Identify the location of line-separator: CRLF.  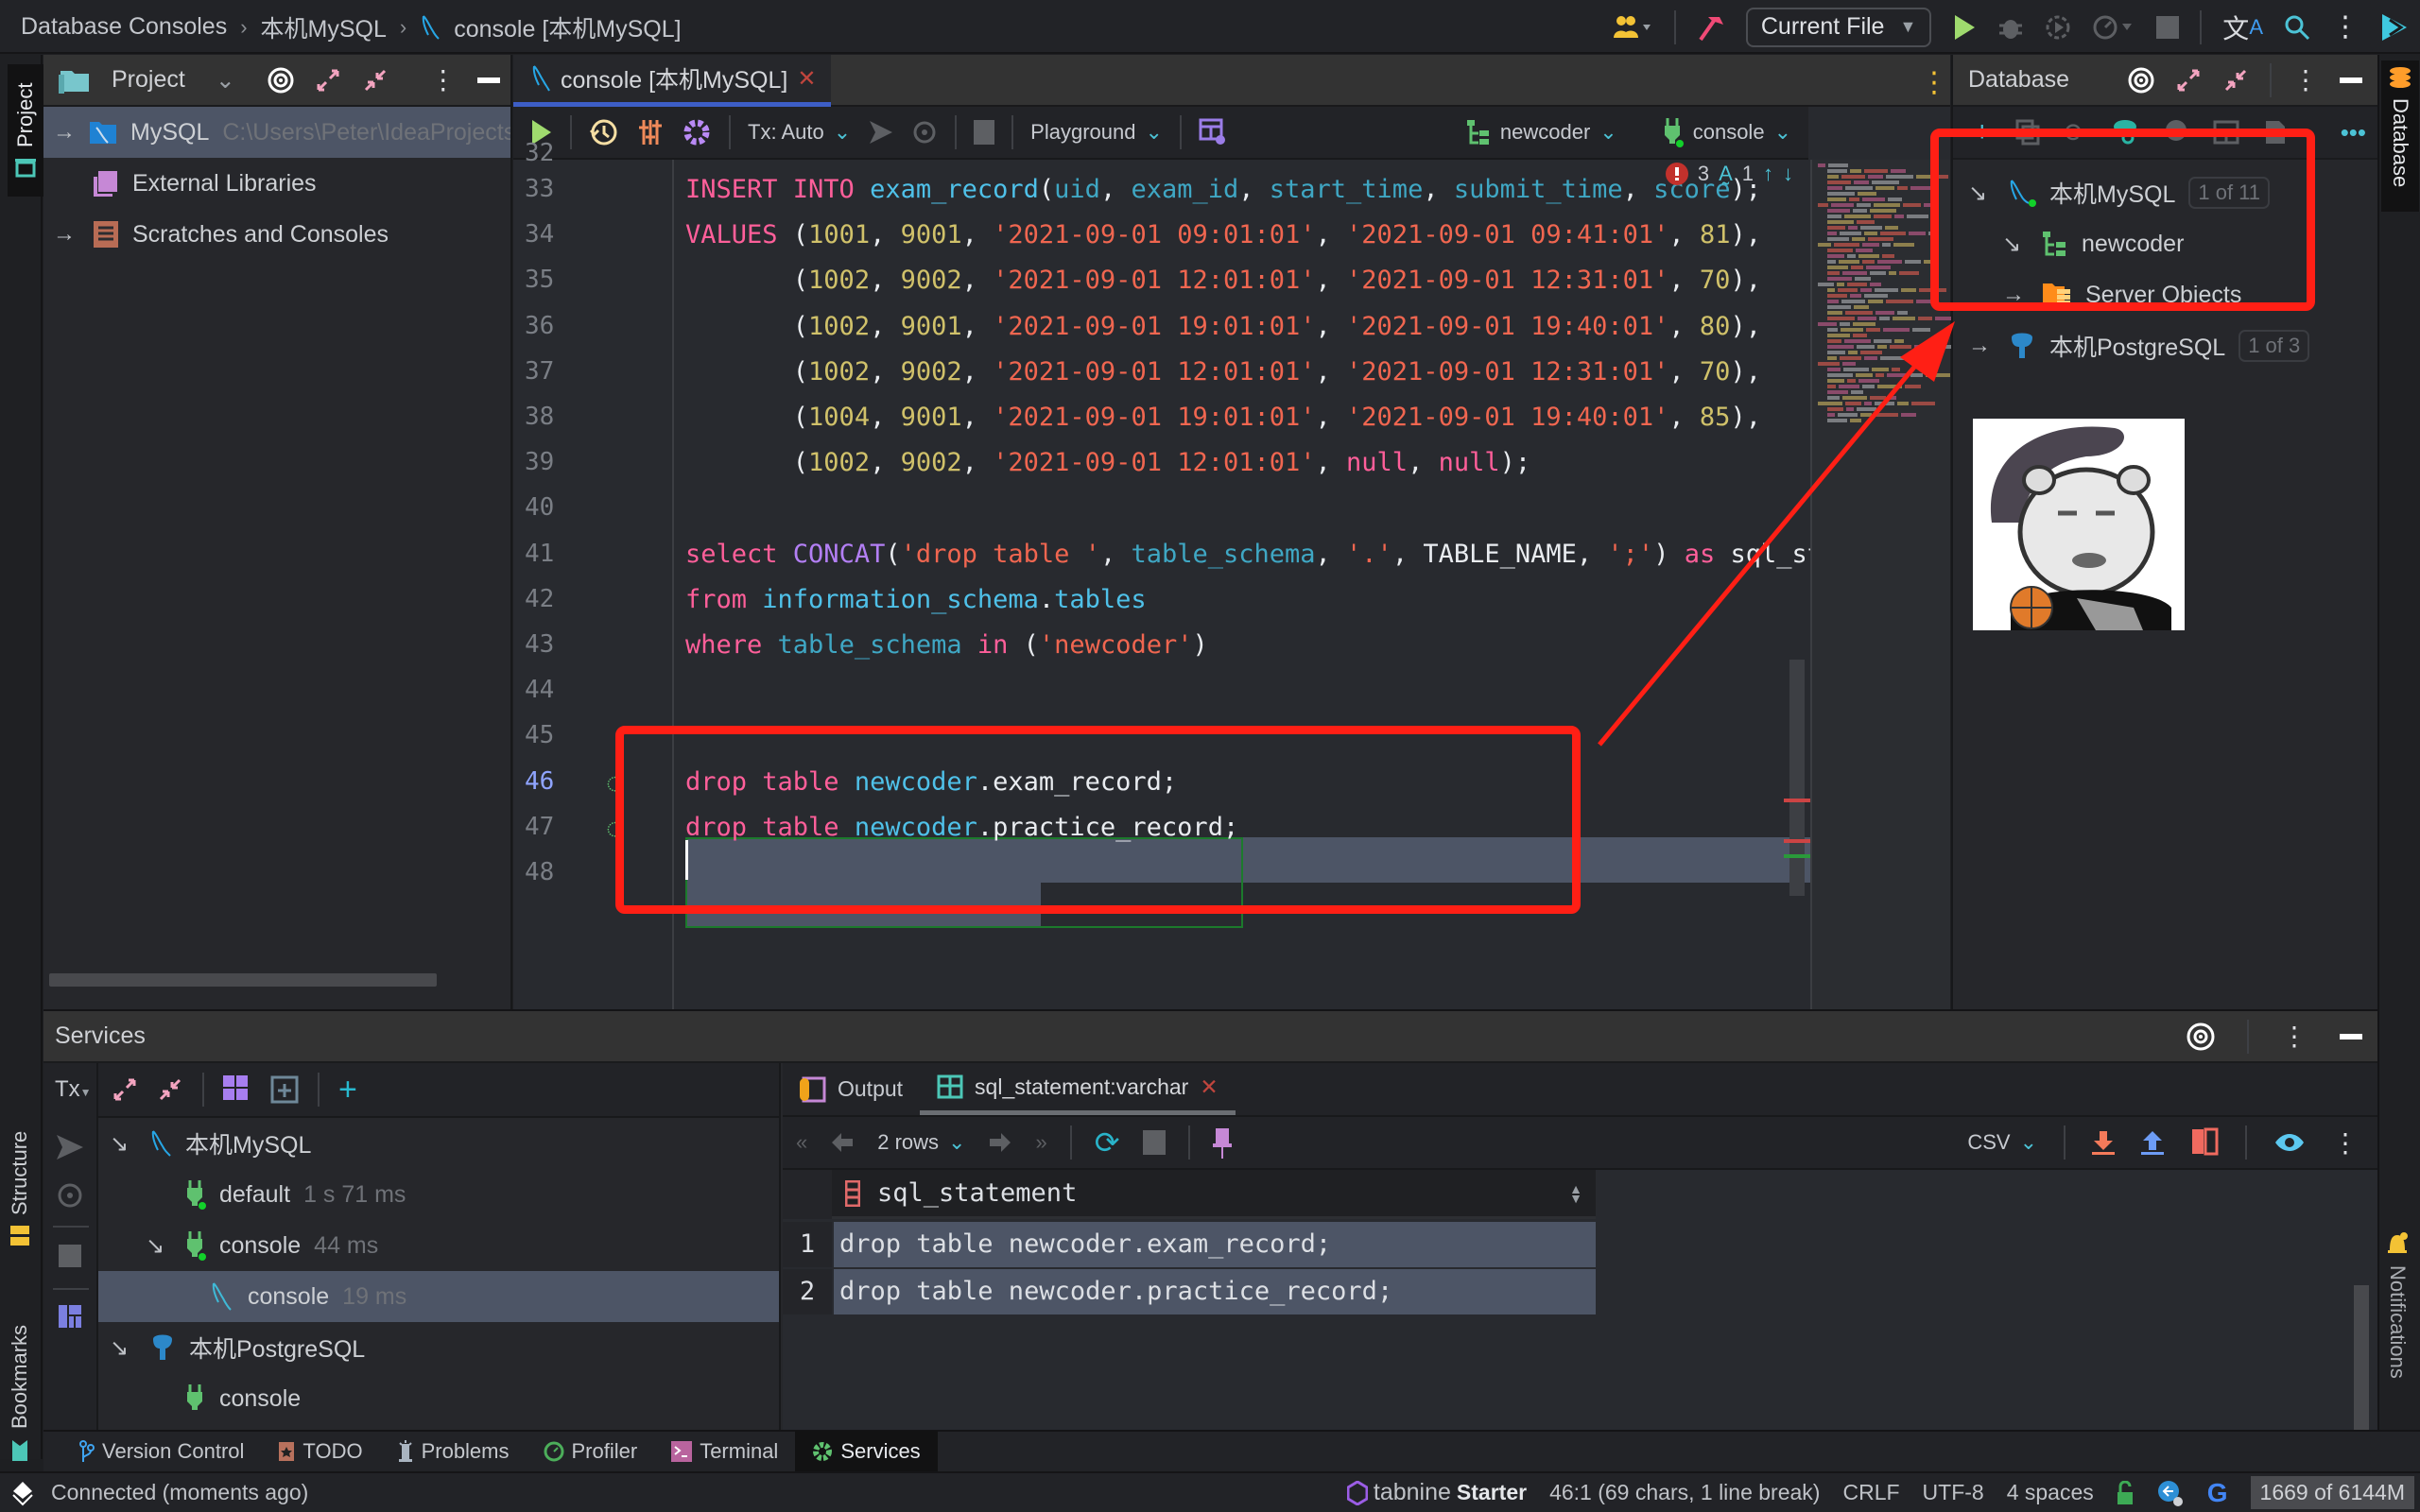
(1871, 1492).